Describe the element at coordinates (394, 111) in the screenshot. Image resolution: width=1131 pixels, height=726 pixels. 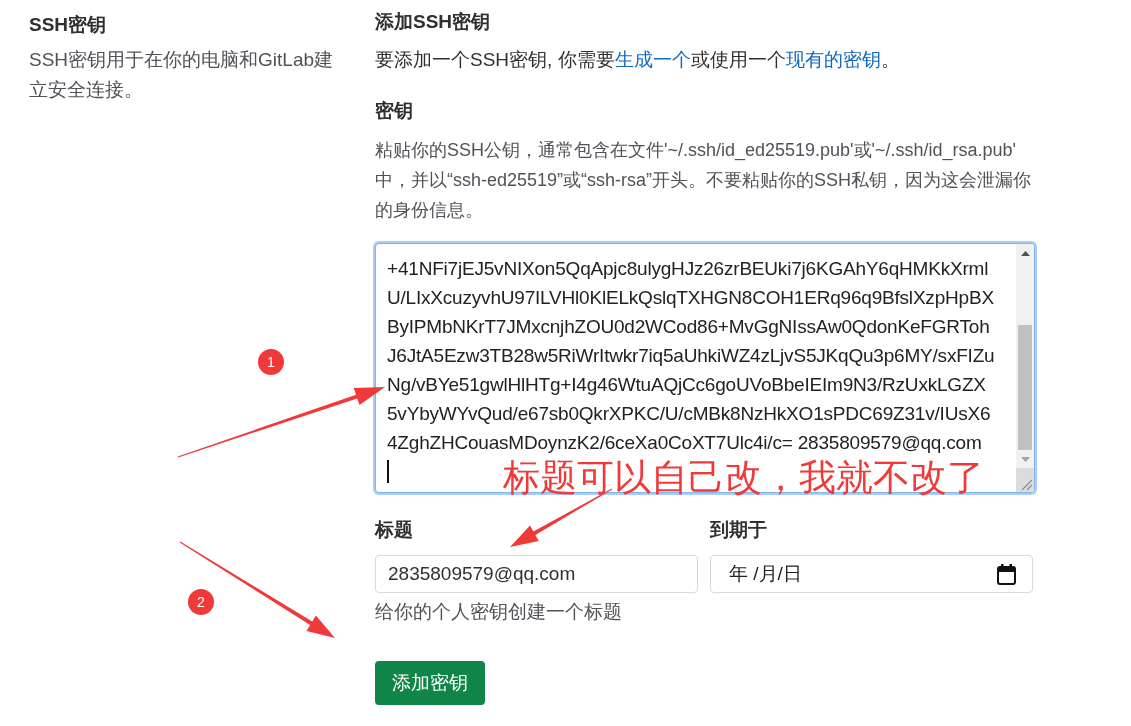
I see `key-label: 密钥` at that location.